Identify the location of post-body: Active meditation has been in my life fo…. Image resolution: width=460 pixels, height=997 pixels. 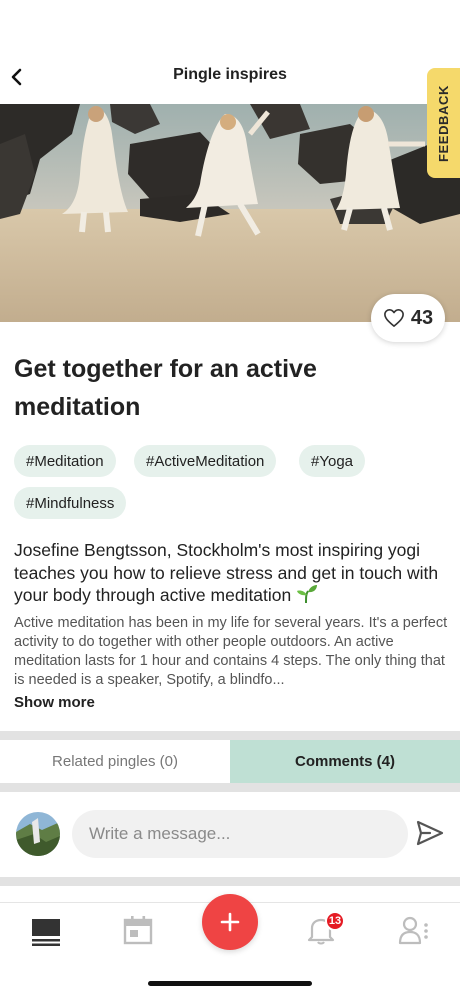
(231, 651).